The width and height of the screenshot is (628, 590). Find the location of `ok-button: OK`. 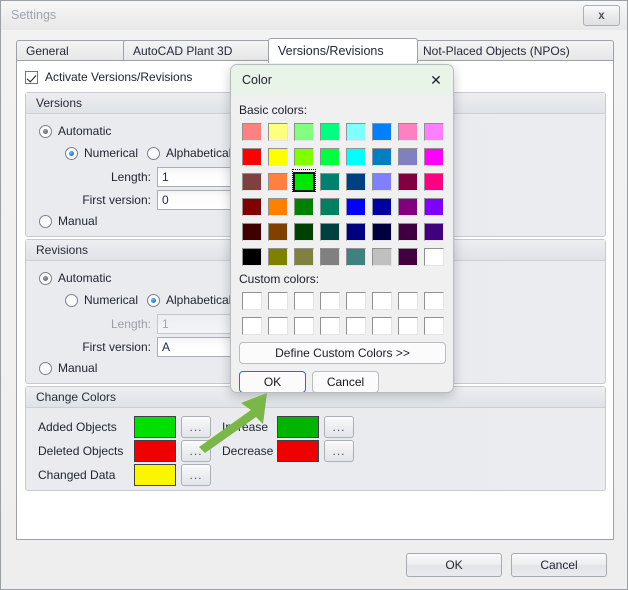

ok-button: OK is located at coordinates (454, 565).